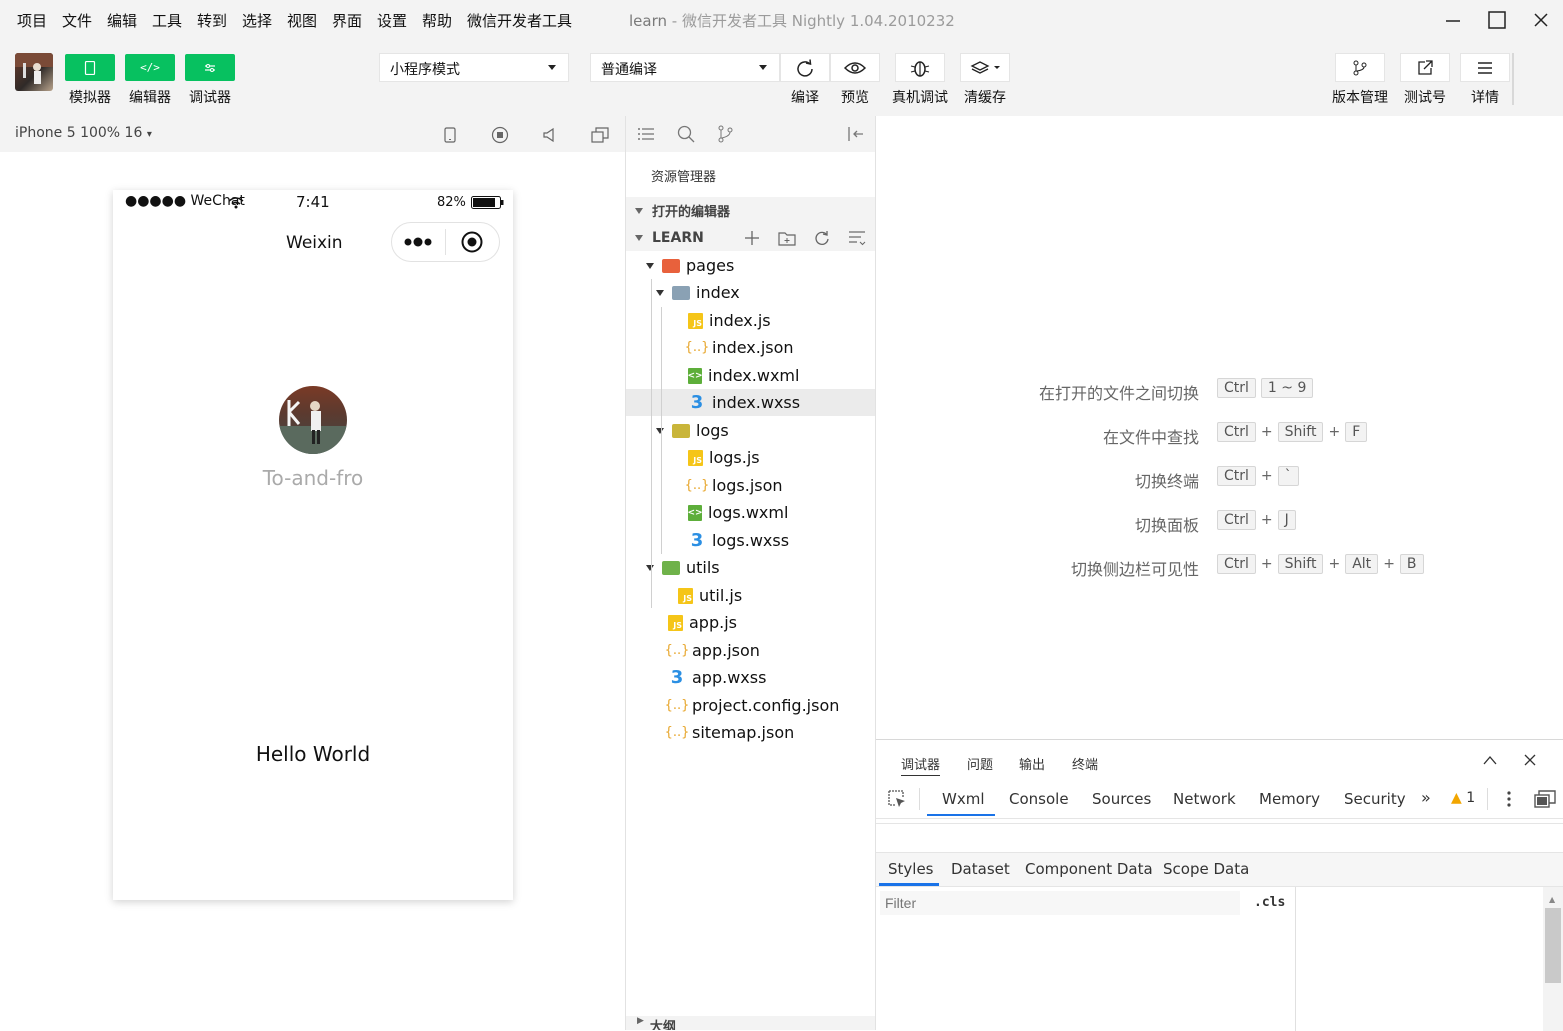 This screenshot has width=1563, height=1031. What do you see at coordinates (1085, 763) in the screenshot?
I see `devtools-top-tab: 终端` at bounding box center [1085, 763].